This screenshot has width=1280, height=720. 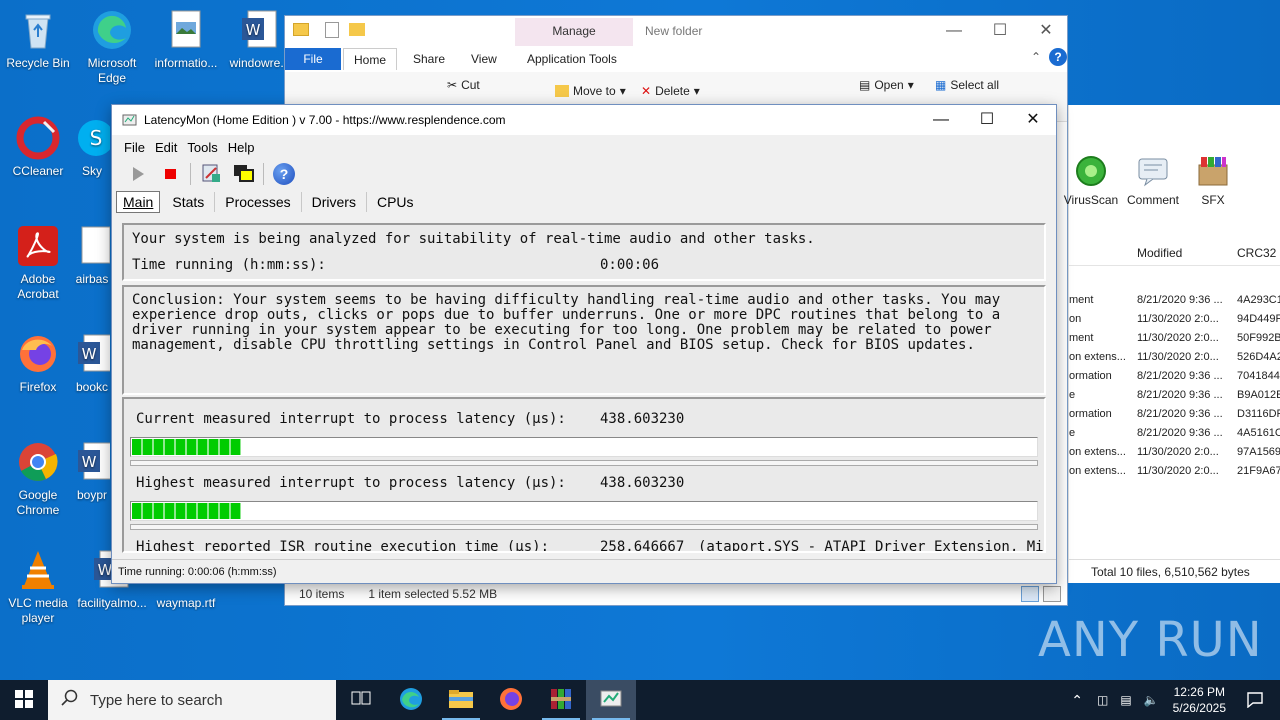 What do you see at coordinates (670, 91) in the screenshot?
I see `delete-button: ✕ Delete ▾` at bounding box center [670, 91].